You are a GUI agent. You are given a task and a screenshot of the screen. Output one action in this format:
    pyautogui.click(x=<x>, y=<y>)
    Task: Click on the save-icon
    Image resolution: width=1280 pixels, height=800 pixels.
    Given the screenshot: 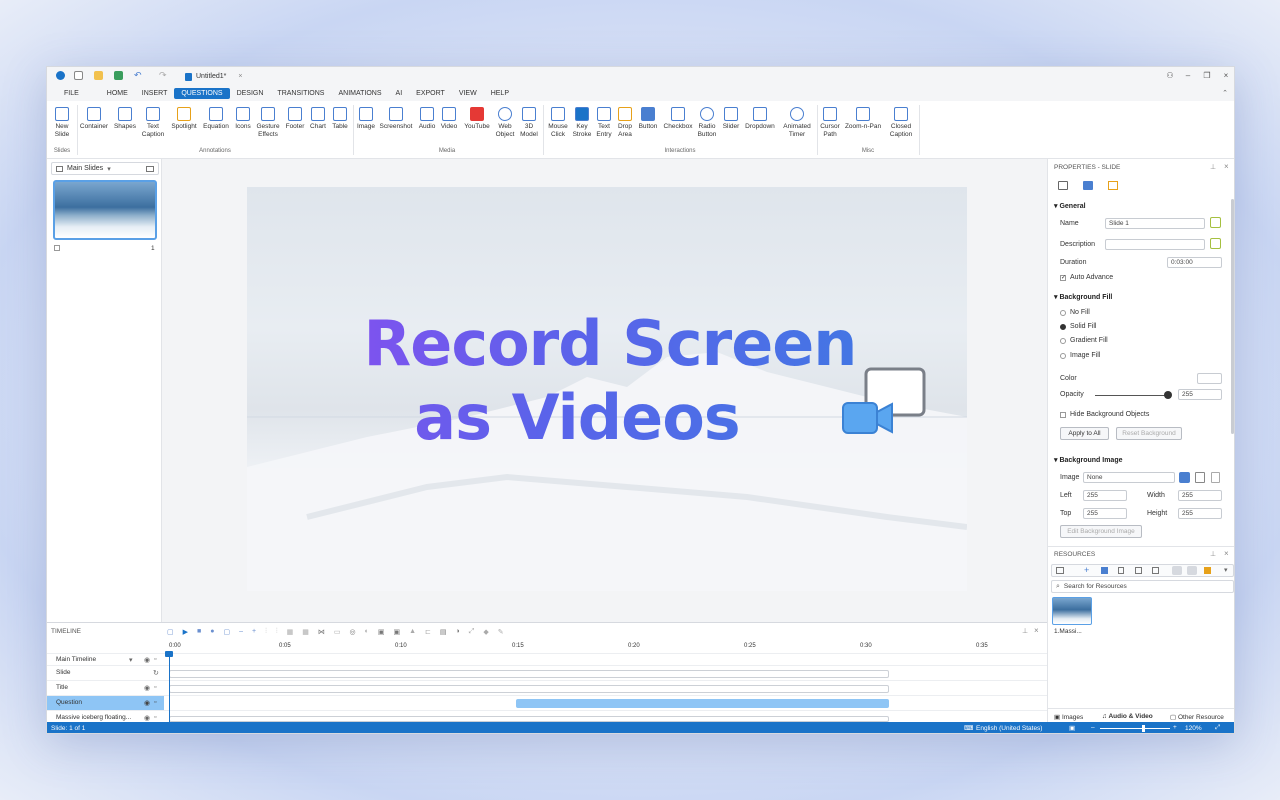 What is the action you would take?
    pyautogui.click(x=118, y=75)
    